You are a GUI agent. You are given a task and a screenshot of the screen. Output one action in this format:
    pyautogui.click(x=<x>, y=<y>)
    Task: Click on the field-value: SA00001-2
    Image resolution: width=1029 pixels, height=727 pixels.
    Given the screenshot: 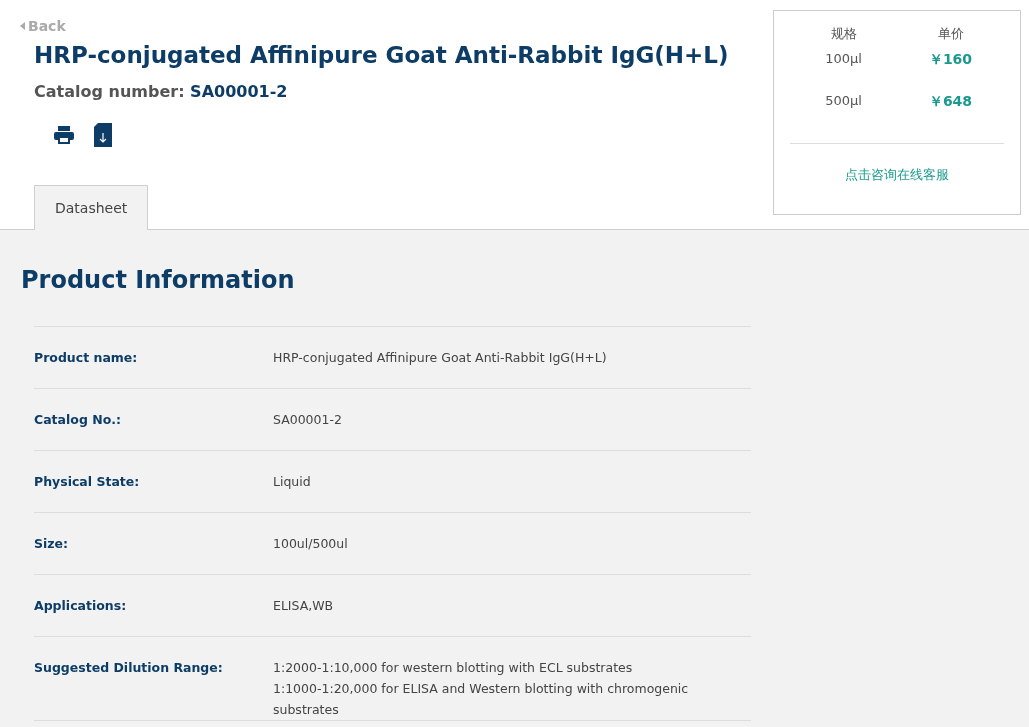 What is the action you would take?
    pyautogui.click(x=308, y=420)
    